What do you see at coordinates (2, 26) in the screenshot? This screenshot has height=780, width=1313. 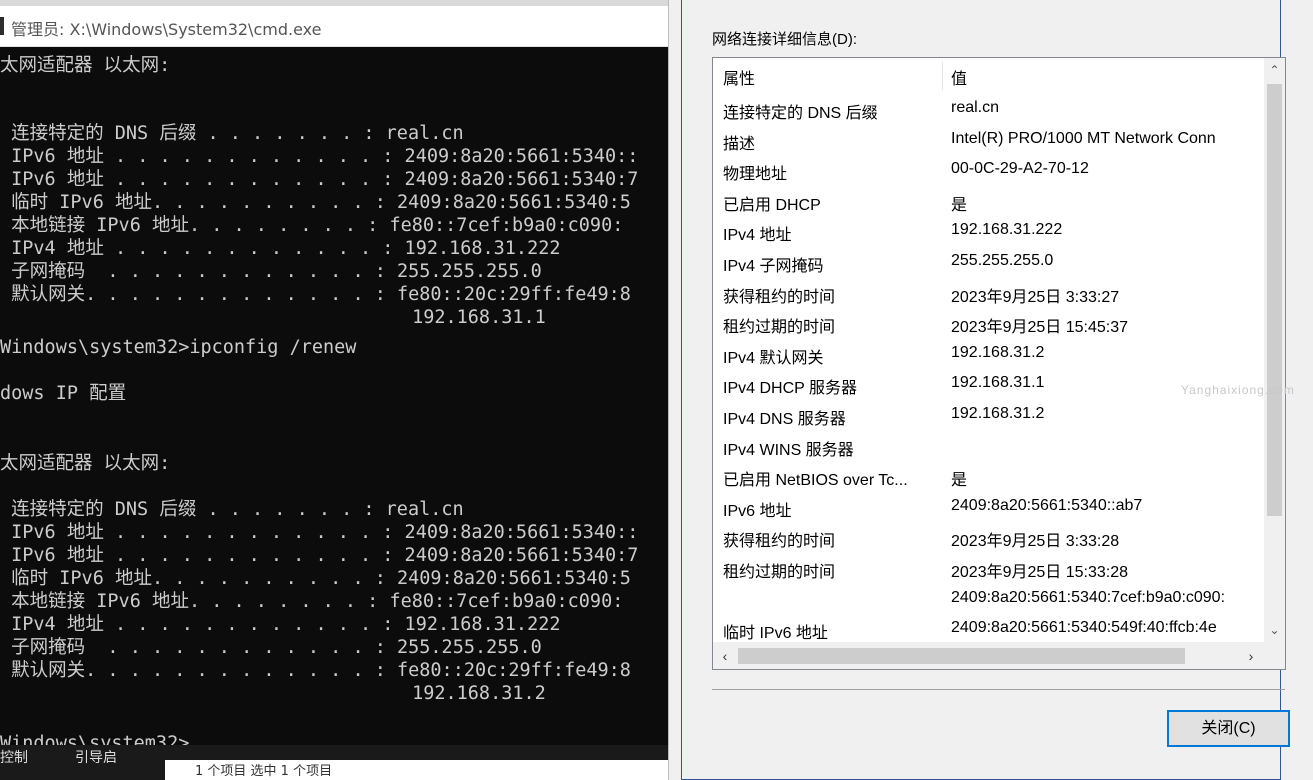 I see `cmd-icon` at bounding box center [2, 26].